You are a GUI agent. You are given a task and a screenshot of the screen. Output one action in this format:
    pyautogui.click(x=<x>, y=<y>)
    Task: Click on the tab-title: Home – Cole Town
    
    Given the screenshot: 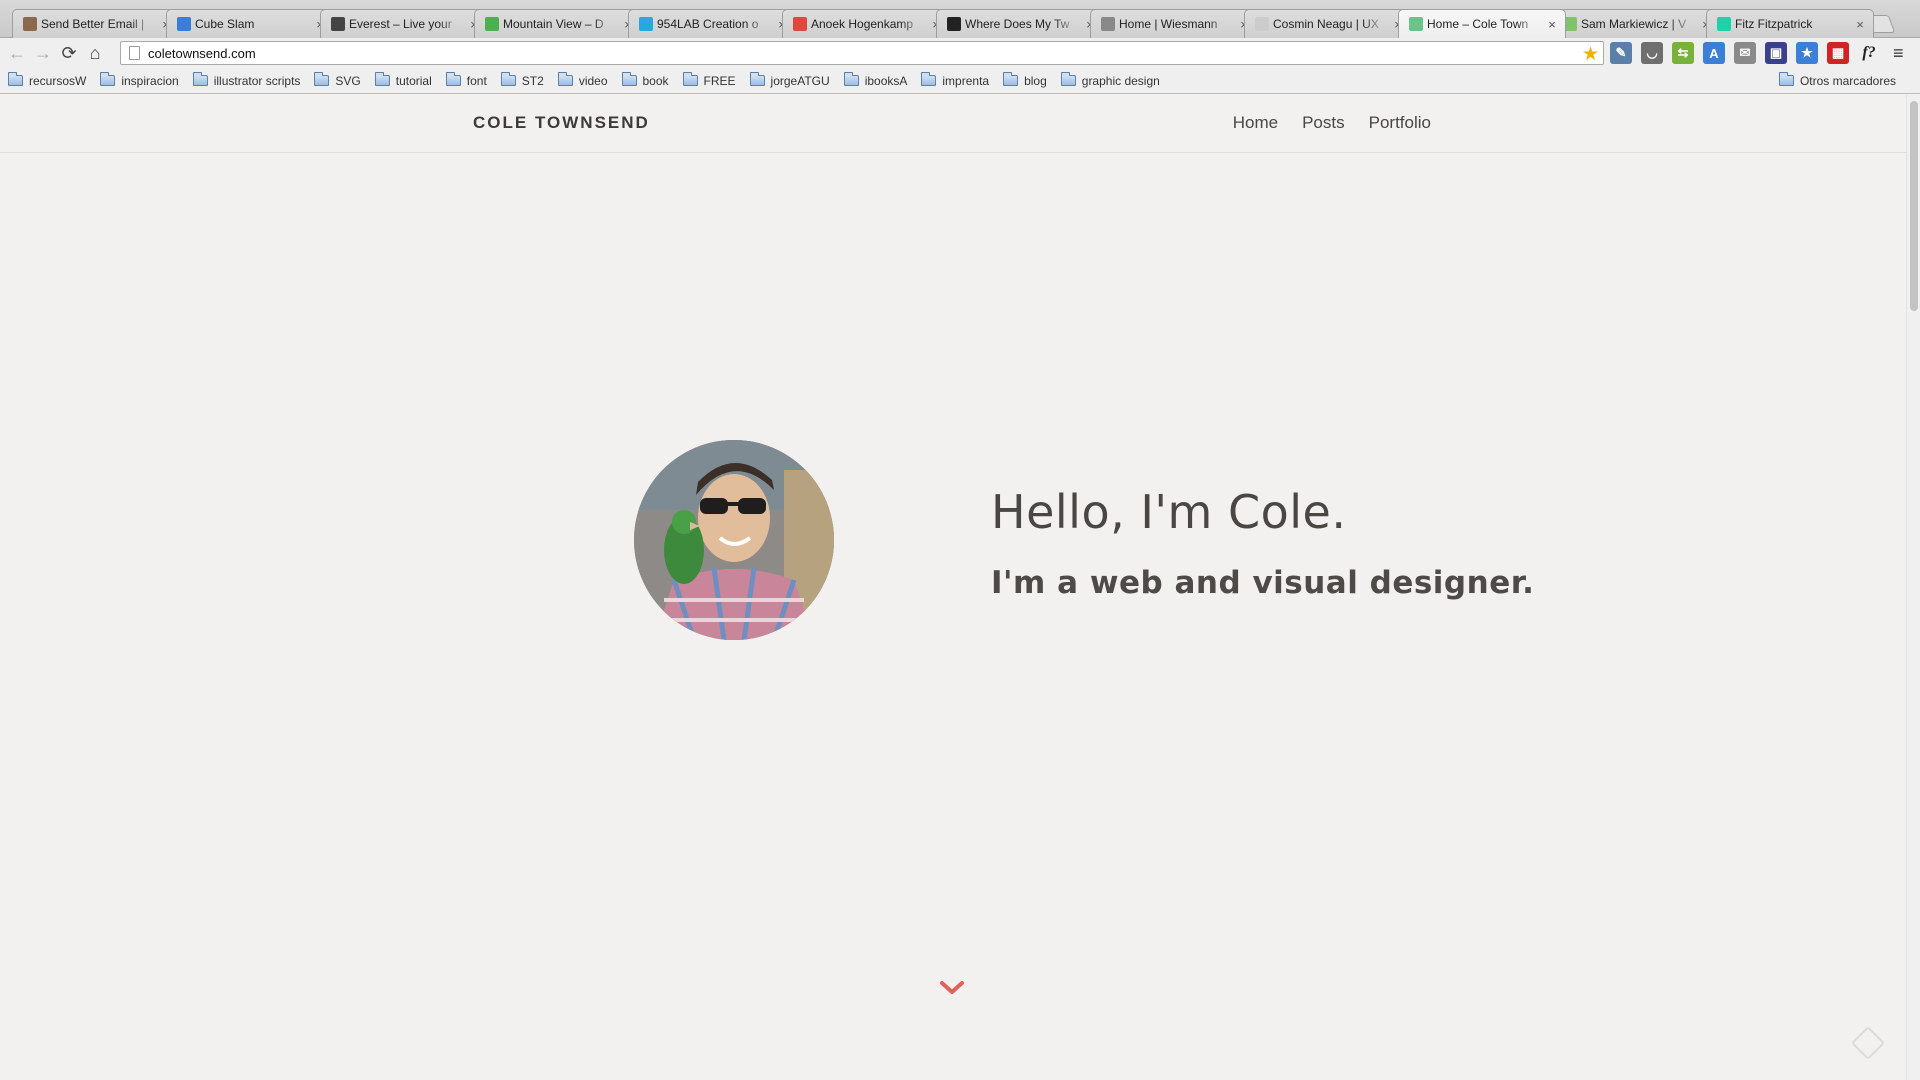 What is the action you would take?
    pyautogui.click(x=1478, y=24)
    